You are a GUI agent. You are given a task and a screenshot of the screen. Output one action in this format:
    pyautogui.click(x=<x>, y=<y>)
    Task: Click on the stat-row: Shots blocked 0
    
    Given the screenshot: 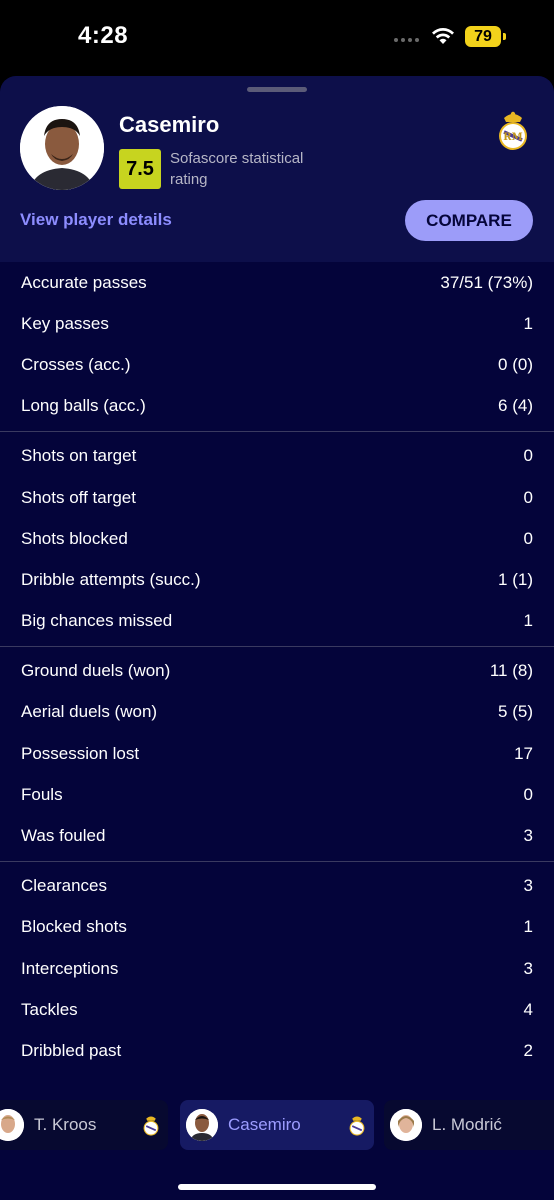 What is the action you would take?
    pyautogui.click(x=277, y=538)
    